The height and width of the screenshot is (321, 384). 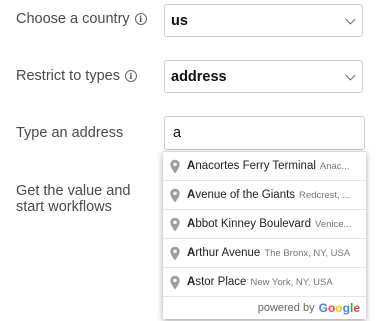 I want to click on powered-by-google: powered by Google, so click(x=264, y=307).